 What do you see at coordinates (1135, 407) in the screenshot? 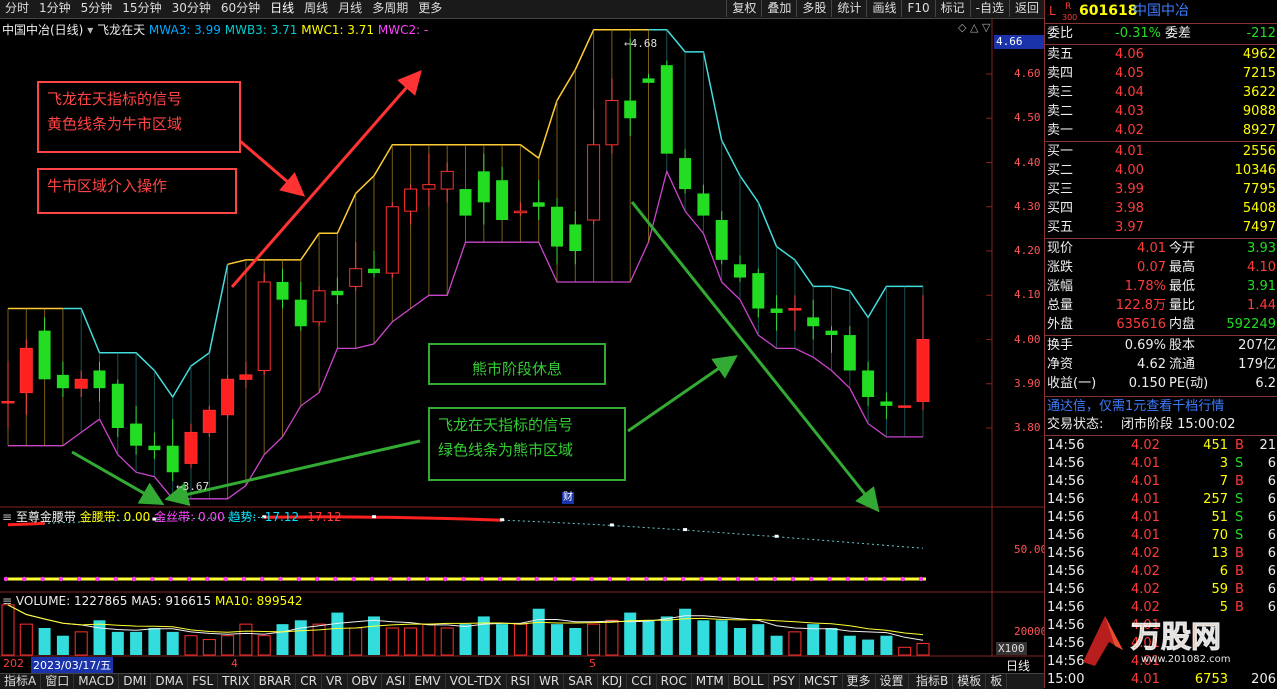
I see `ad-text: 通达信，仅需1元查看千档行情` at bounding box center [1135, 407].